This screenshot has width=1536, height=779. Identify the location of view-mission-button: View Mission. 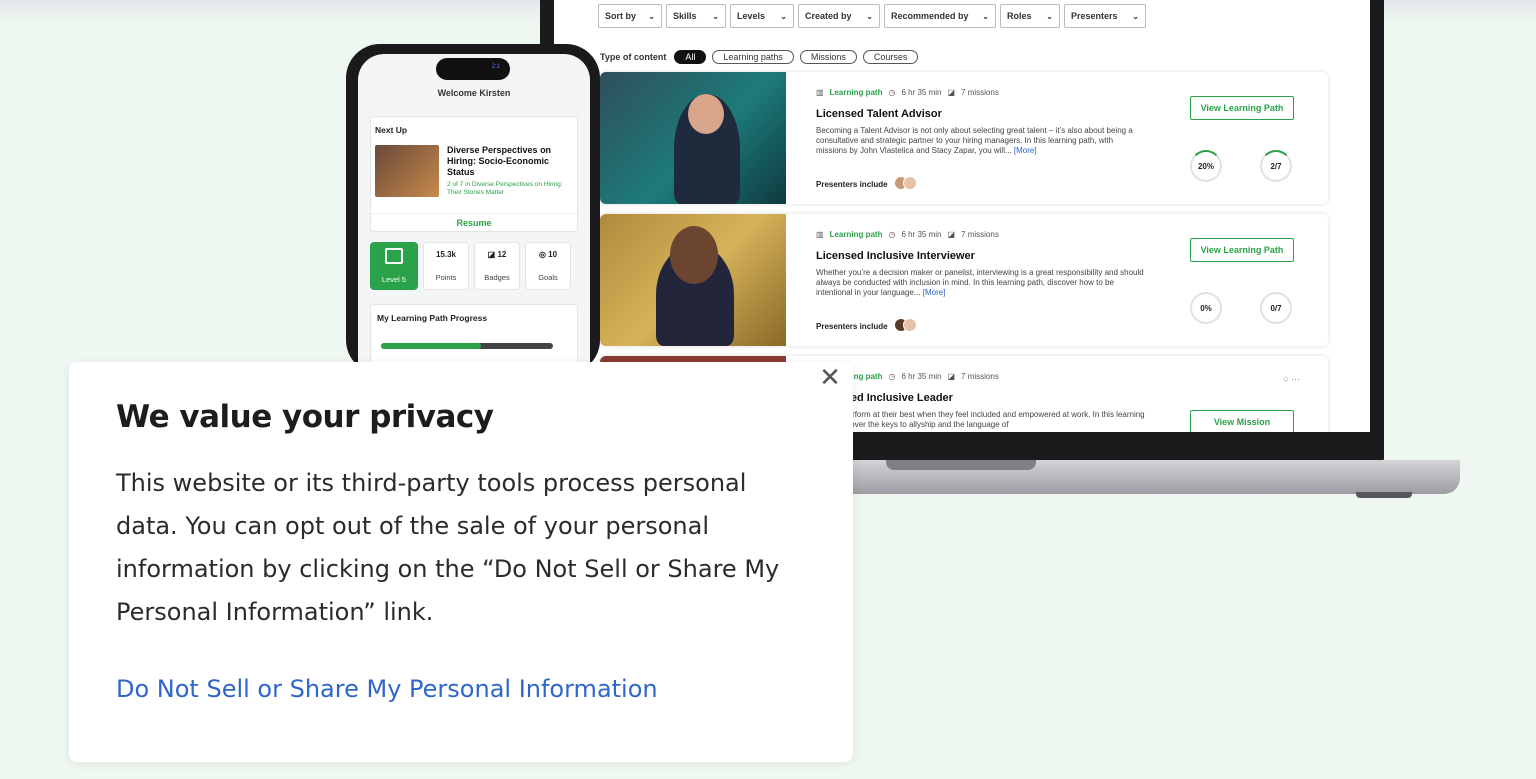
(1242, 421).